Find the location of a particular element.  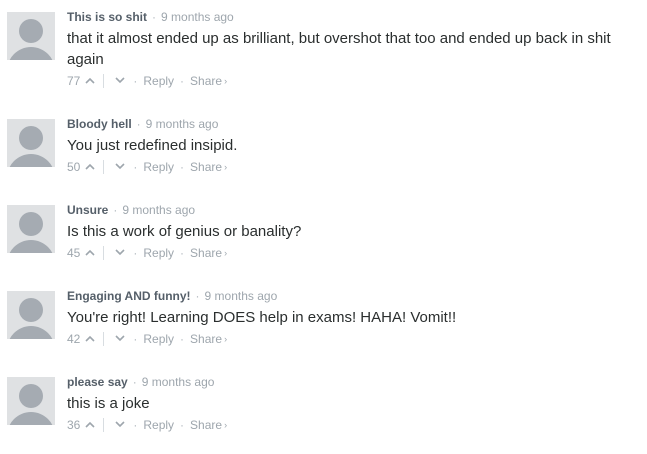

comment-header: Unsure · 9 months ago is located at coordinates (352, 210).